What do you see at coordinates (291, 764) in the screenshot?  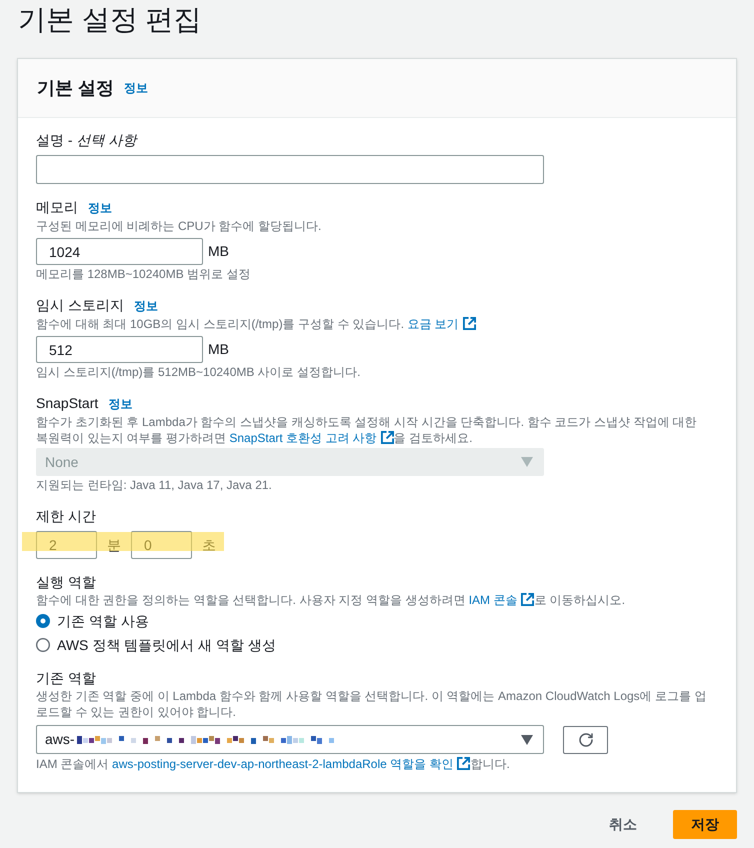 I see `role-link: aws-posting-server-dev-ap-northeast-2-lambdaRole 역할을 확인` at bounding box center [291, 764].